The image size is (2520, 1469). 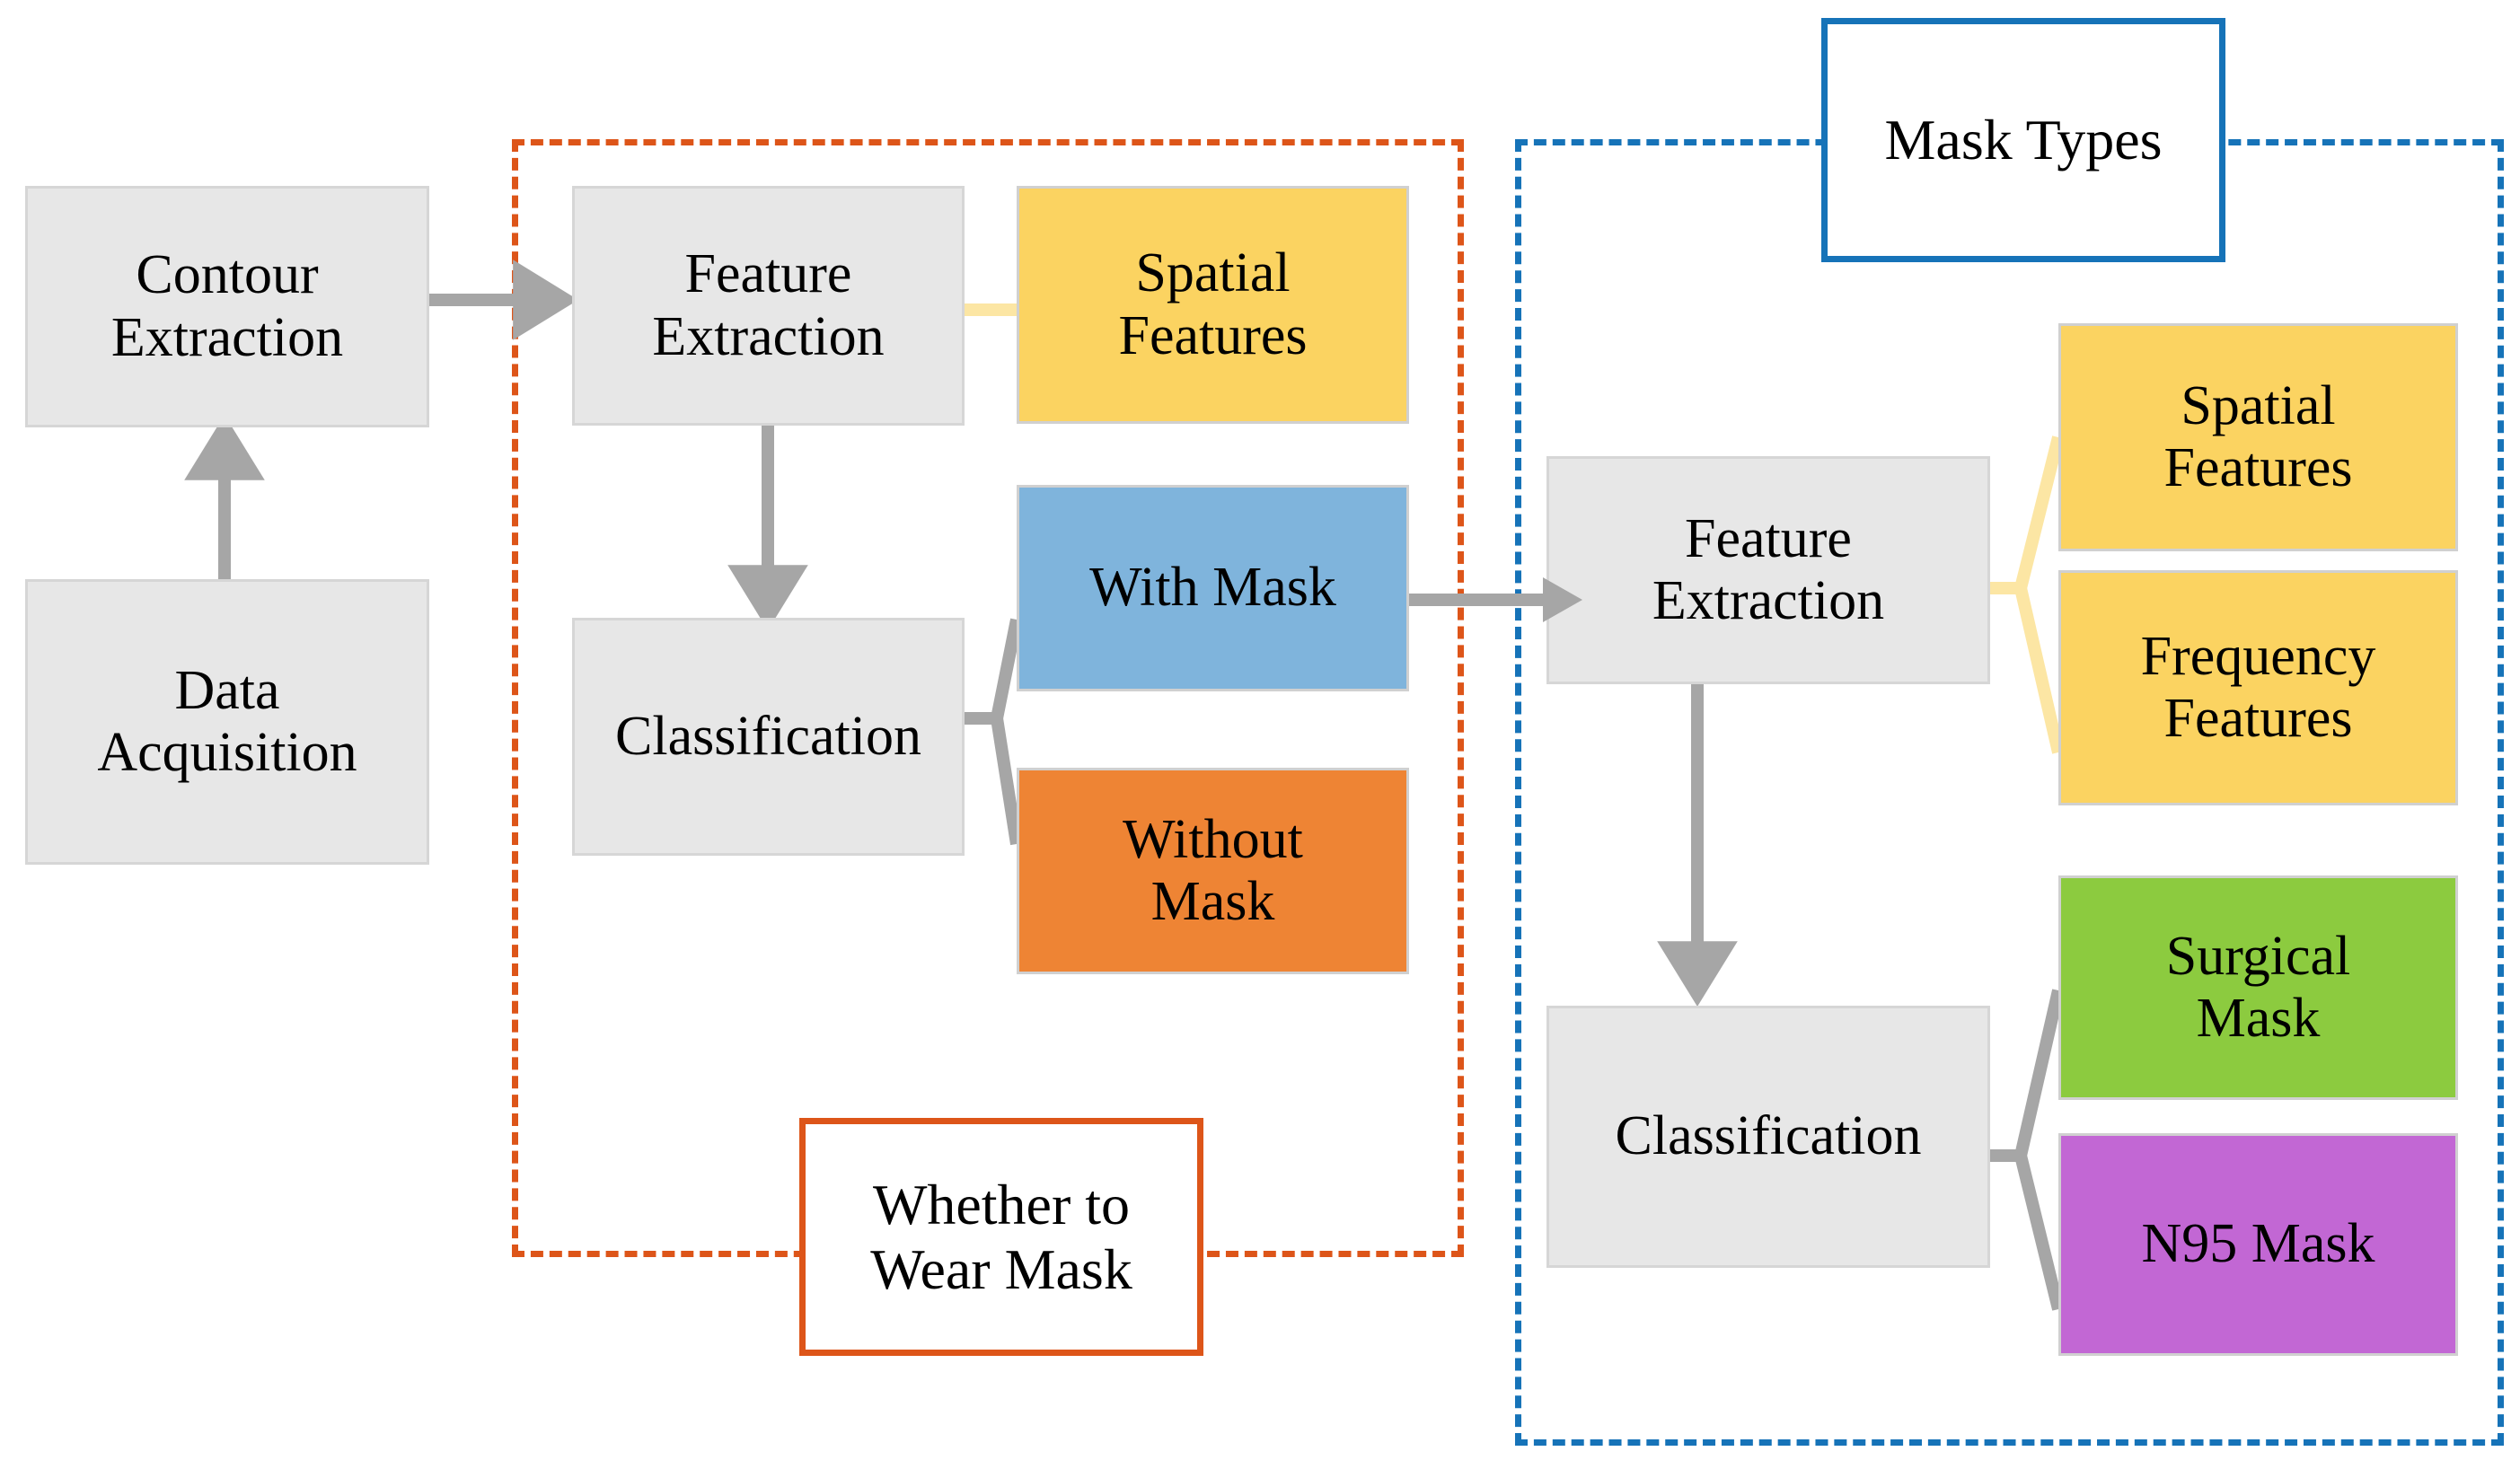 What do you see at coordinates (1768, 1137) in the screenshot?
I see `node-classification-right: Classification` at bounding box center [1768, 1137].